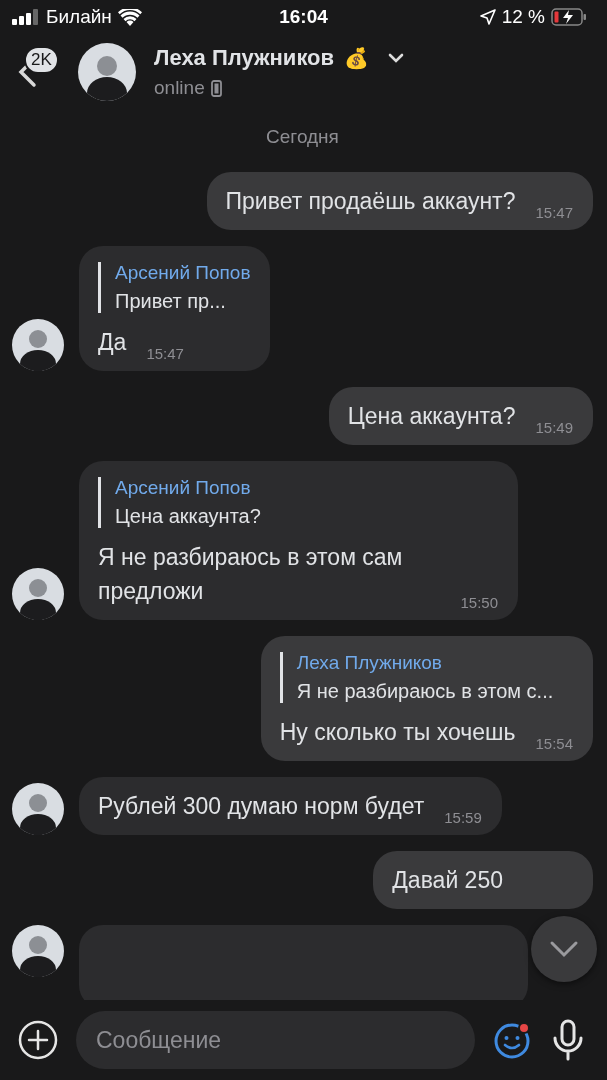  What do you see at coordinates (79, 17) in the screenshot?
I see `carrier-name: Билайн` at bounding box center [79, 17].